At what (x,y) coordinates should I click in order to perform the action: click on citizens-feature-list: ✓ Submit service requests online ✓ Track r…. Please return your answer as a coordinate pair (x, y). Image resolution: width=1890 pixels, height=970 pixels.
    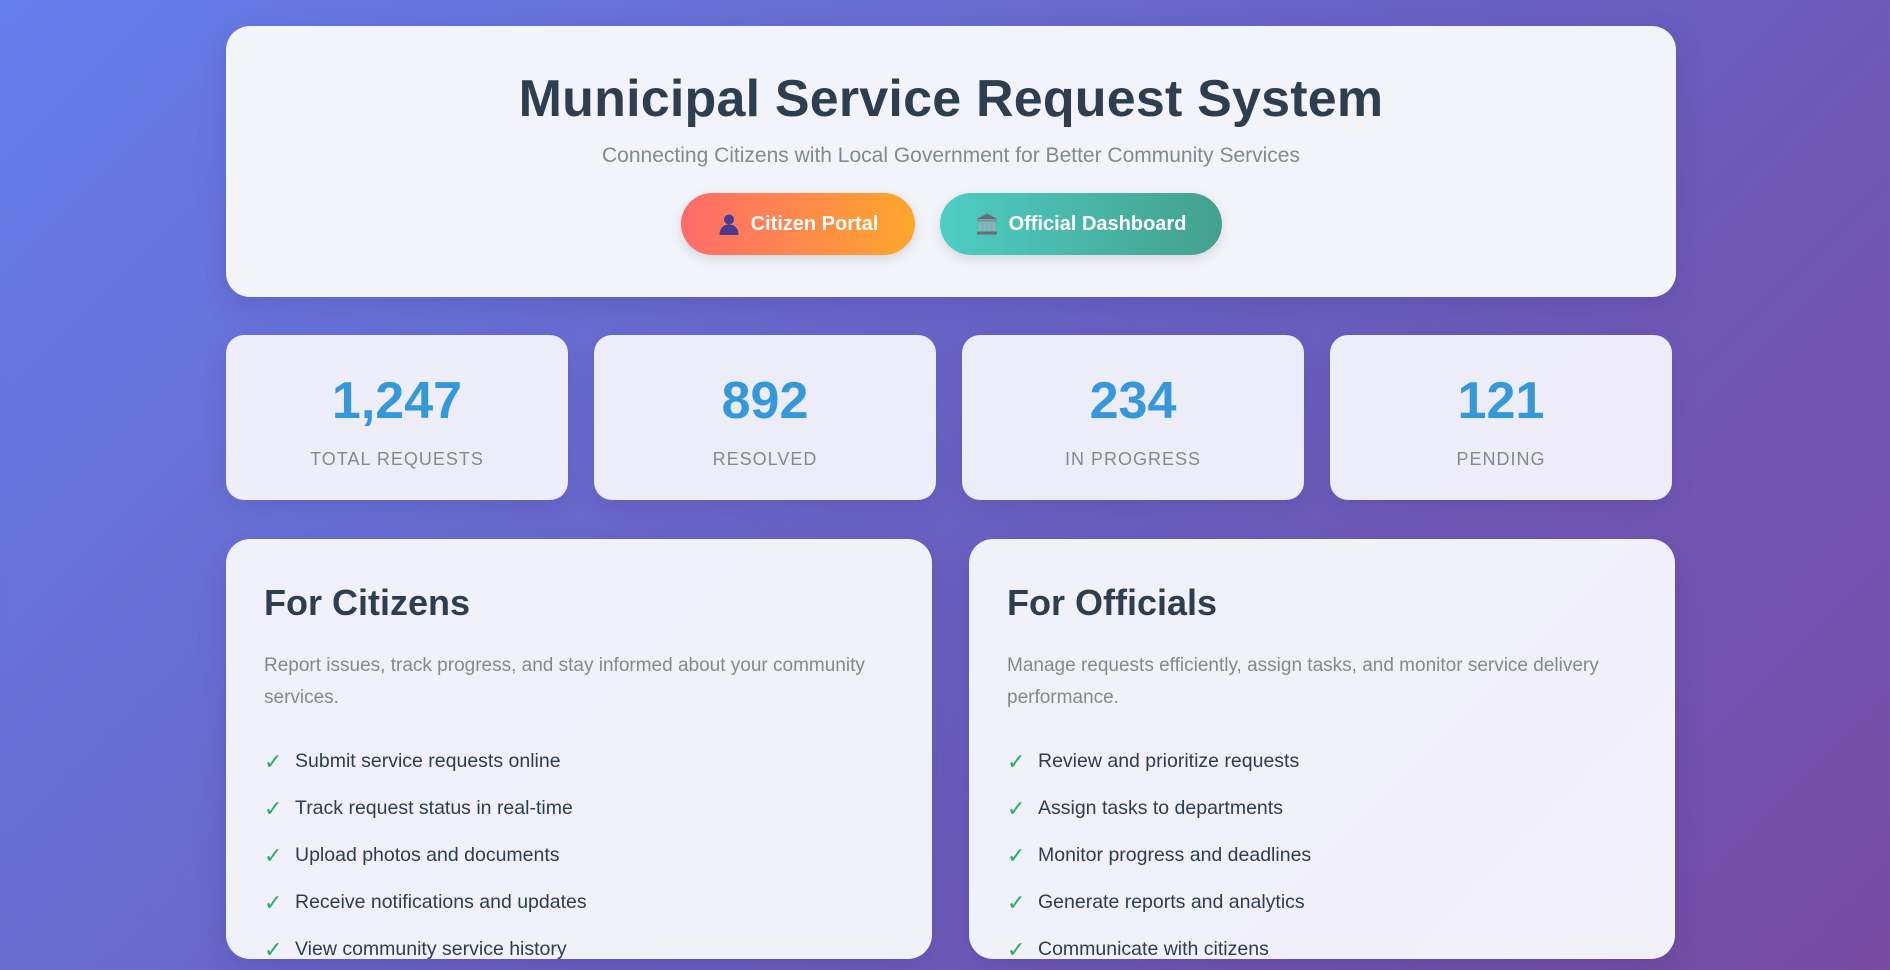
    Looking at the image, I should click on (579, 854).